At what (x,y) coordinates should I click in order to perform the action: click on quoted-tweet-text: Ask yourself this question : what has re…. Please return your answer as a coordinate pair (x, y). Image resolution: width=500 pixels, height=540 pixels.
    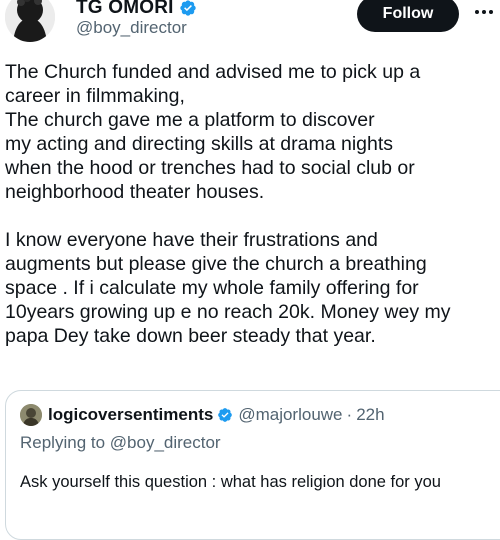
    Looking at the image, I should click on (230, 482).